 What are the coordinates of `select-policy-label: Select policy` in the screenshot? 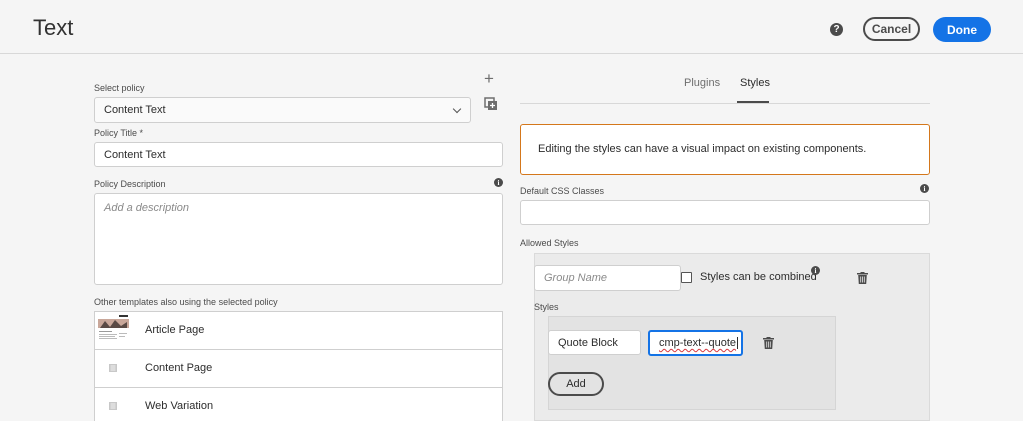 It's located at (119, 88).